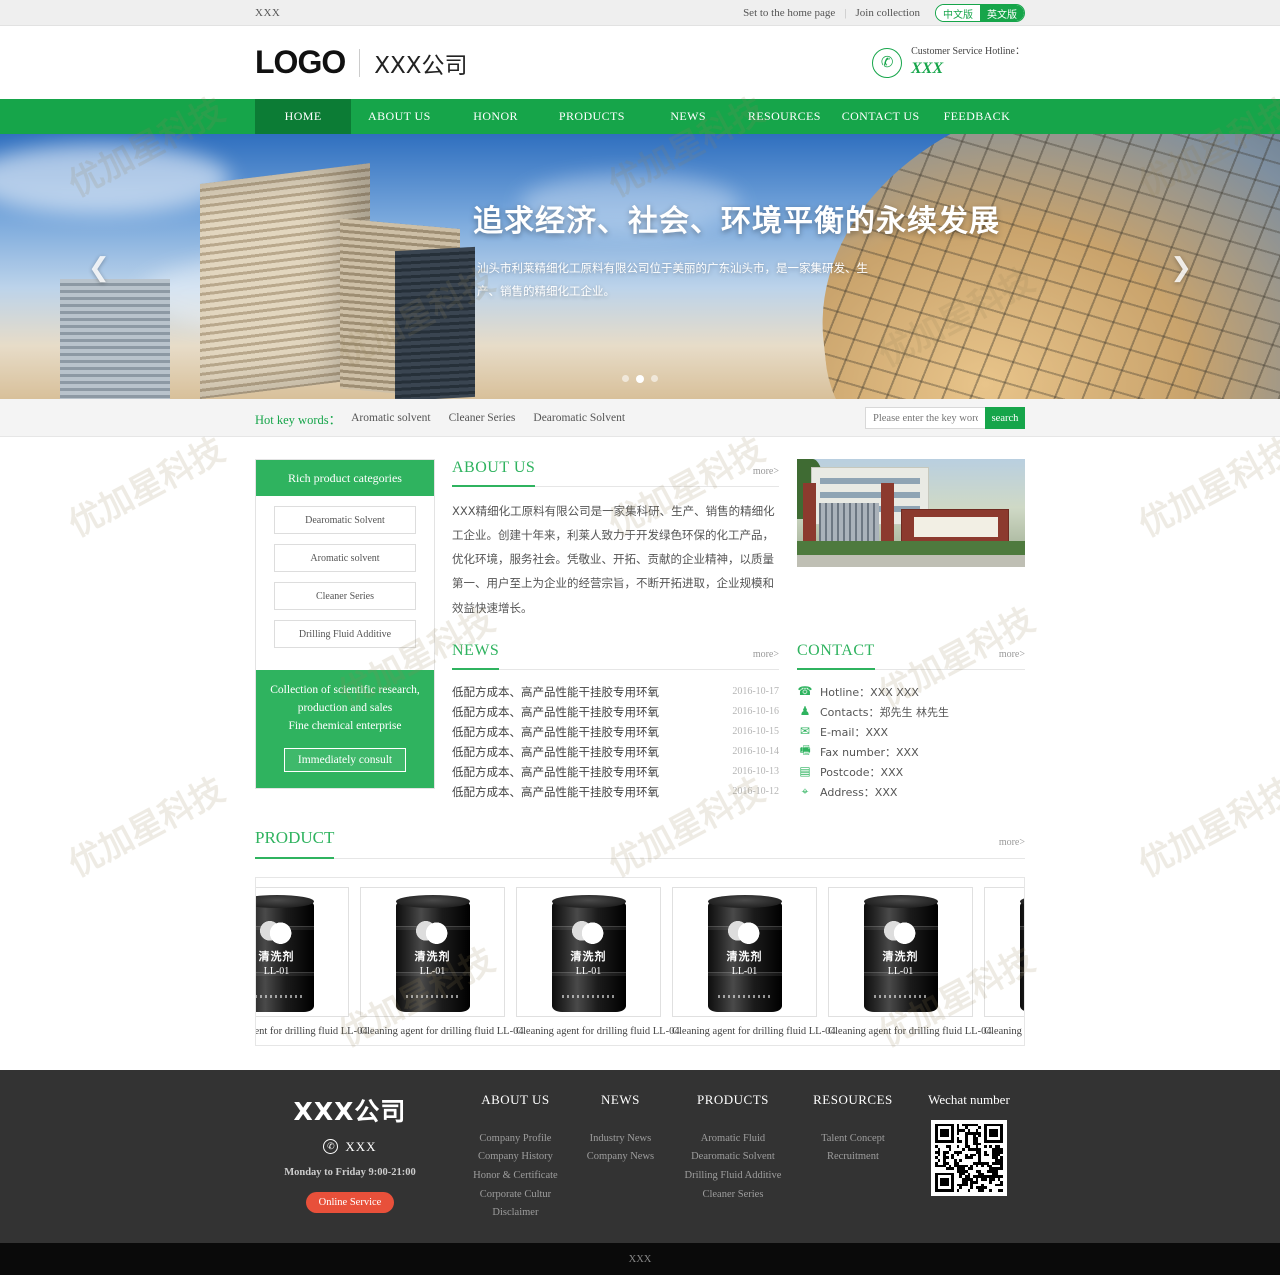 The image size is (1280, 1275). I want to click on nav-item-about-us: ABOUT US, so click(399, 116).